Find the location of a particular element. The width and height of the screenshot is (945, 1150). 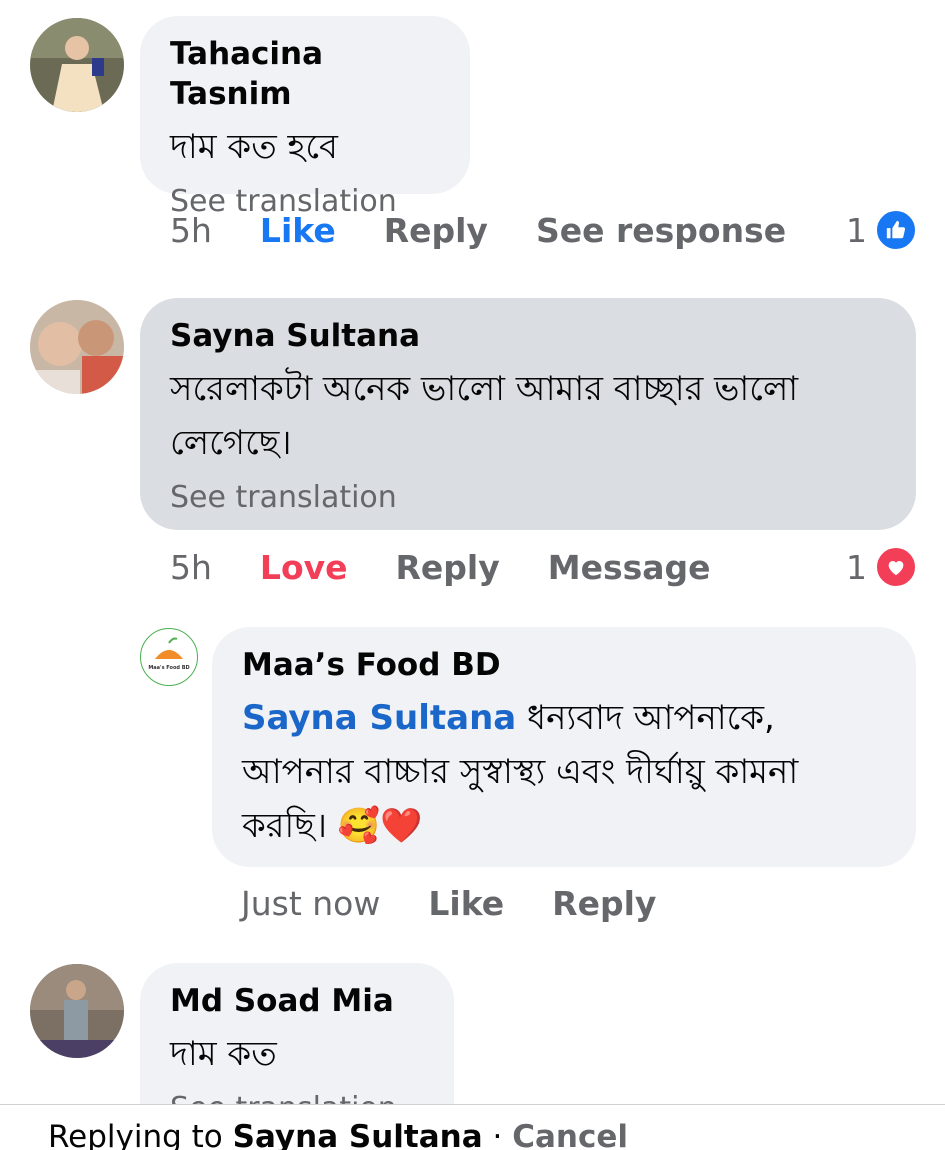

reply-time: Just now is located at coordinates (310, 903).